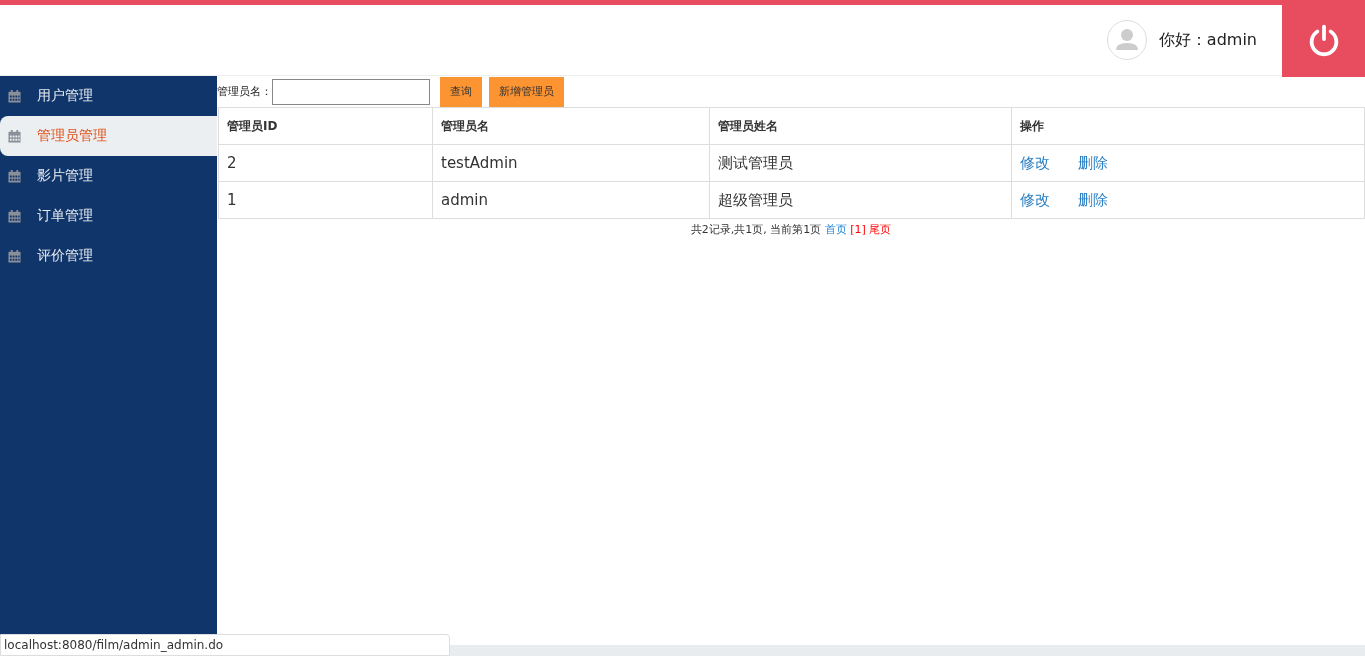 Image resolution: width=1365 pixels, height=656 pixels. Describe the element at coordinates (571, 163) in the screenshot. I see `table-cell: testAdmin` at that location.